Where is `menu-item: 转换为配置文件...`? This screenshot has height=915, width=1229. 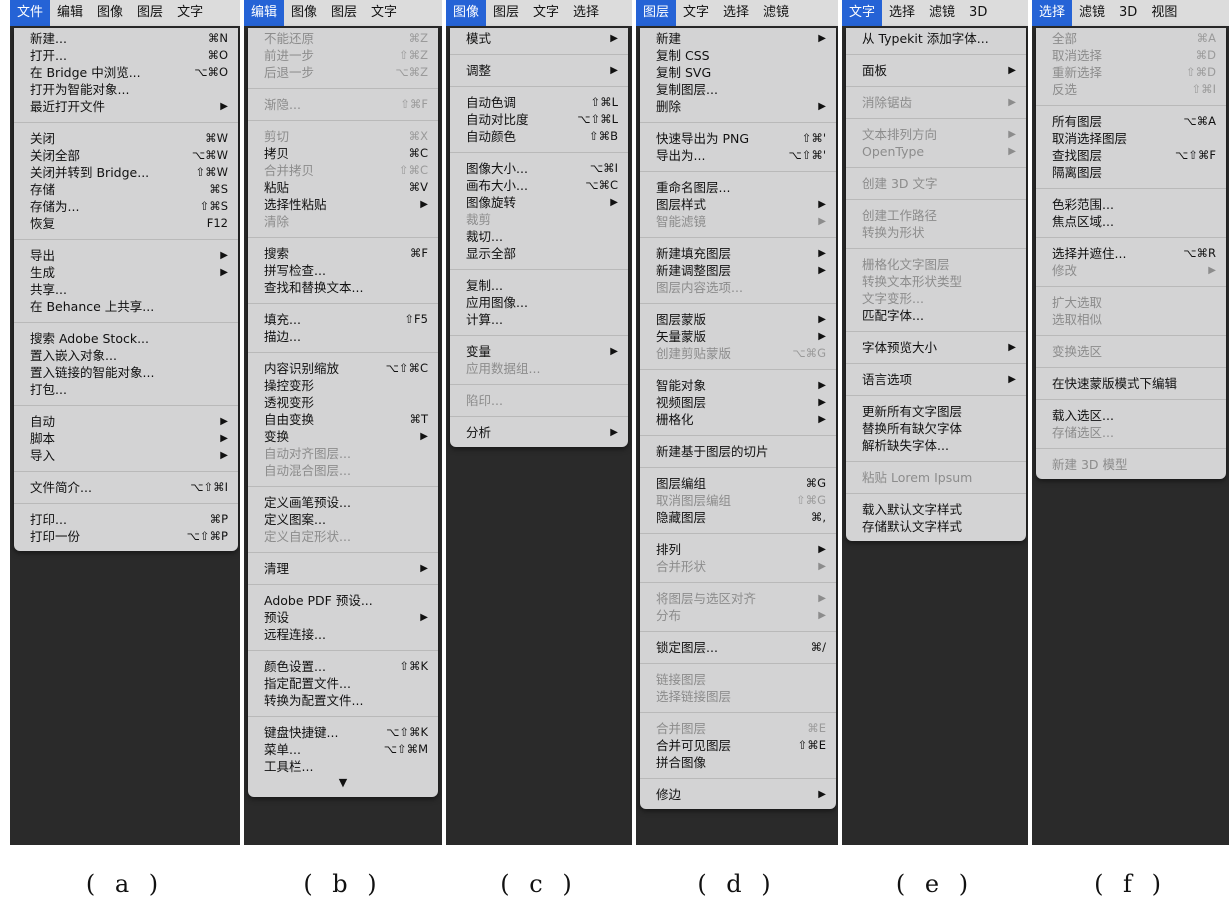
menu-item: 转换为配置文件... is located at coordinates (343, 700).